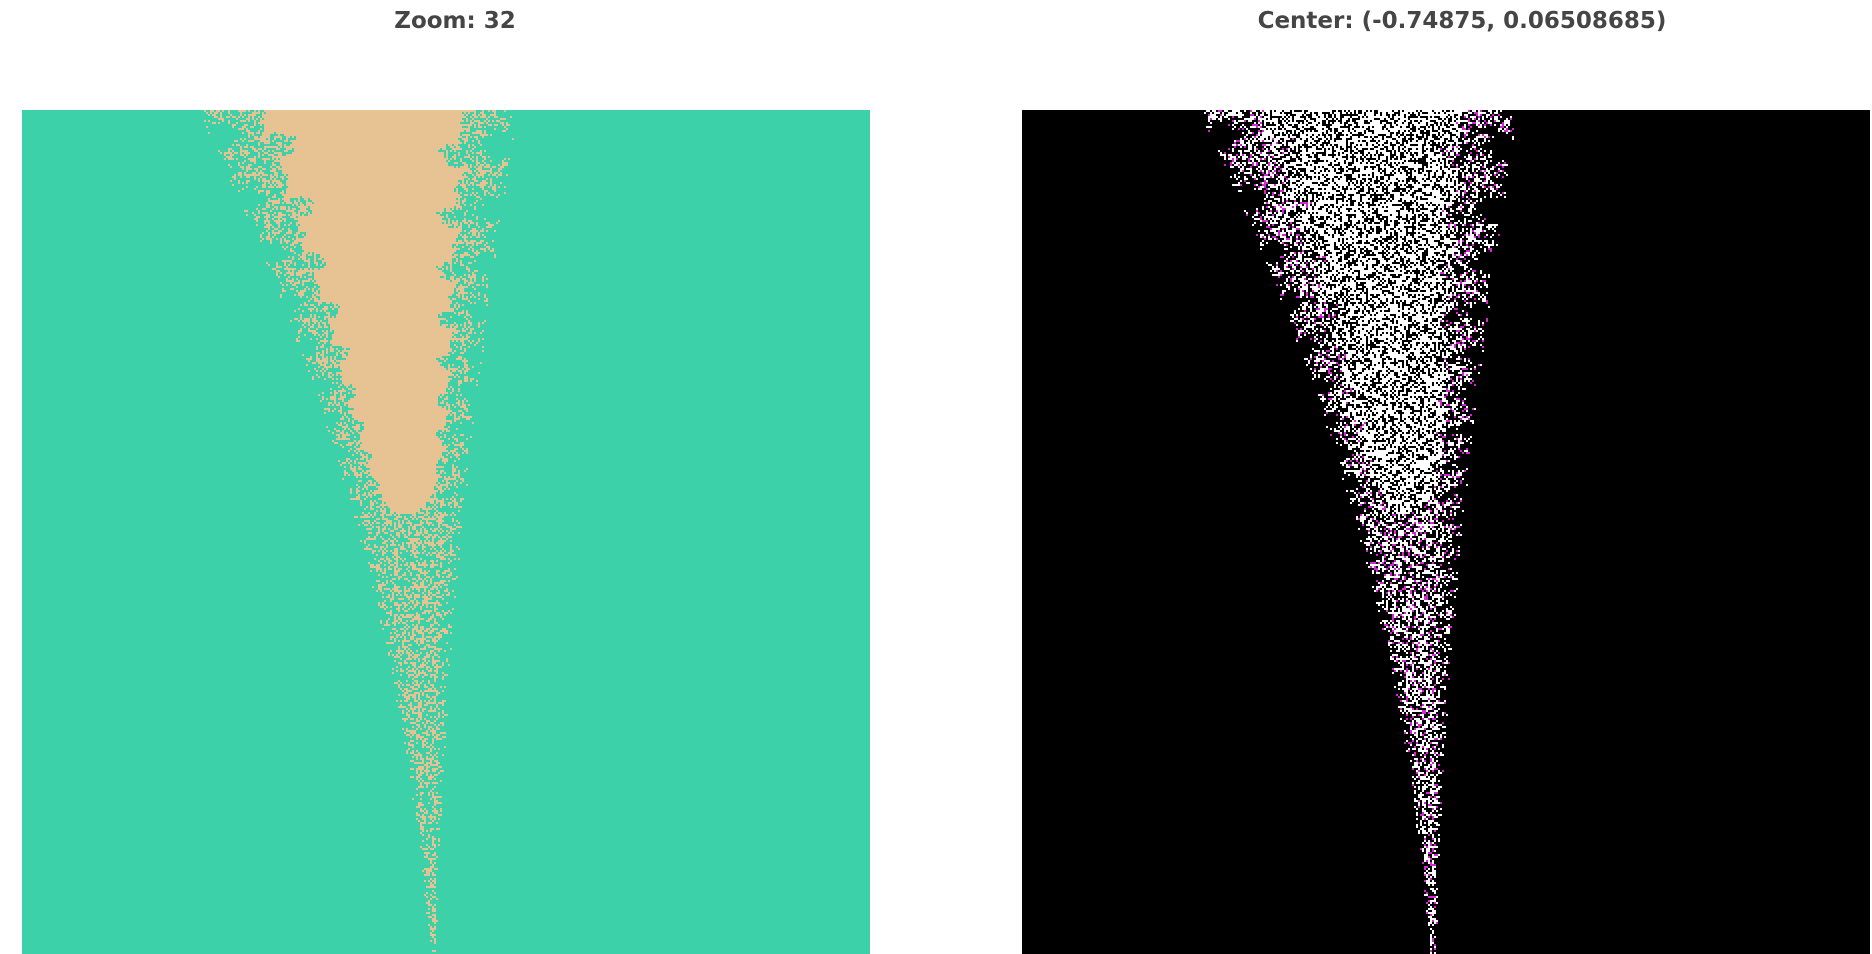  Describe the element at coordinates (455, 21) in the screenshot. I see `zoom-caption: Zoom: 32` at that location.